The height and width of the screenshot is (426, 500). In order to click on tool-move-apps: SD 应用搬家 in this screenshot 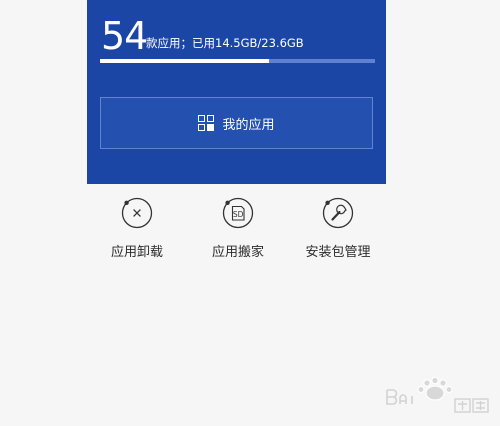, I will do `click(238, 228)`.